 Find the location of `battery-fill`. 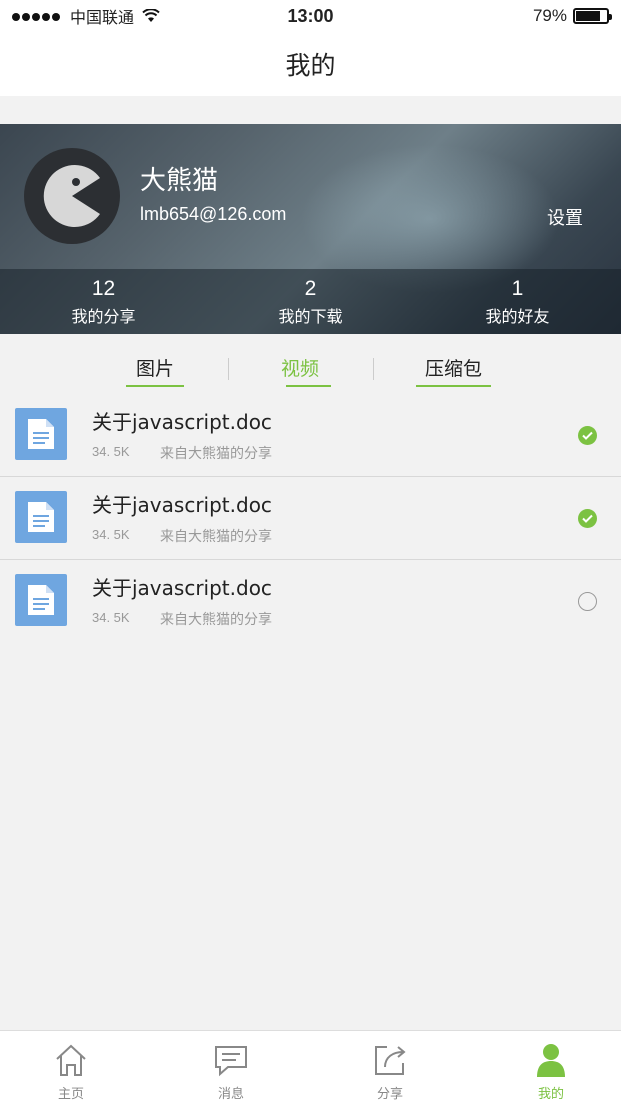

battery-fill is located at coordinates (588, 16).